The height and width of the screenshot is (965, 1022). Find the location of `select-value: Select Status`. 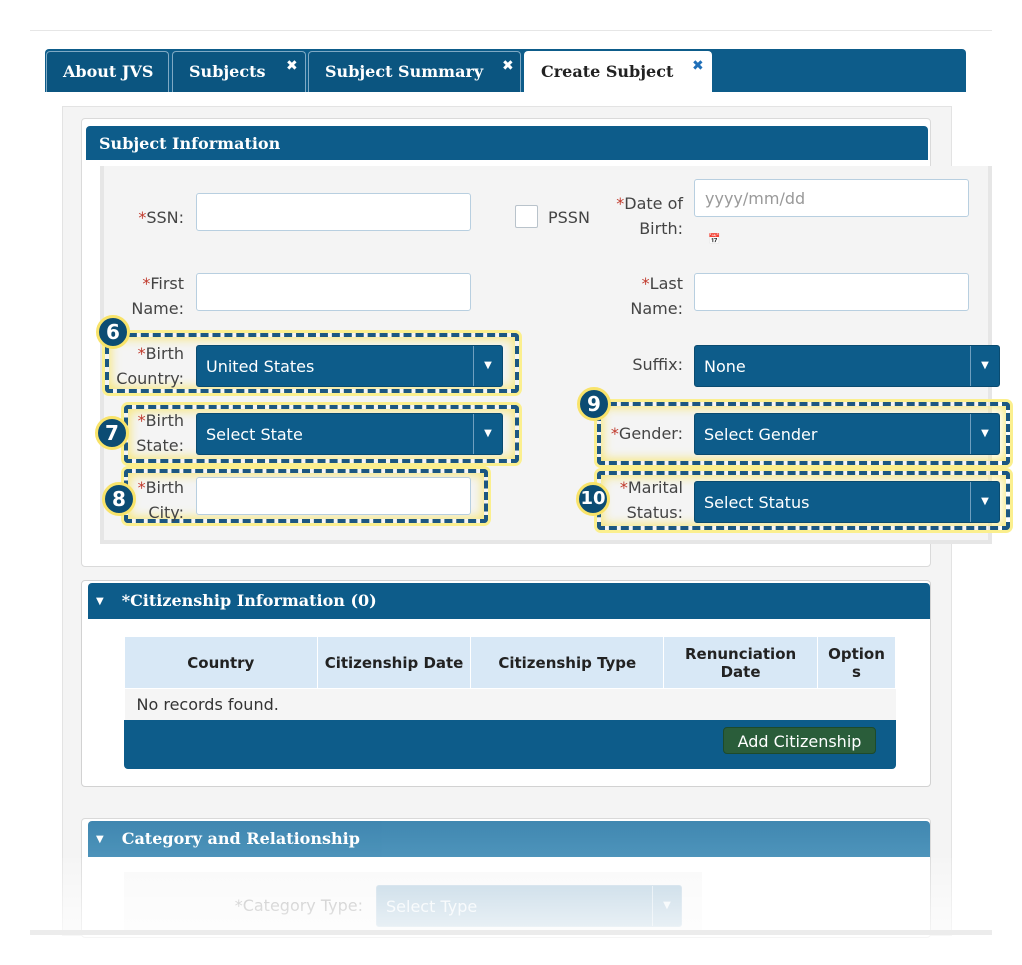

select-value: Select Status is located at coordinates (757, 502).